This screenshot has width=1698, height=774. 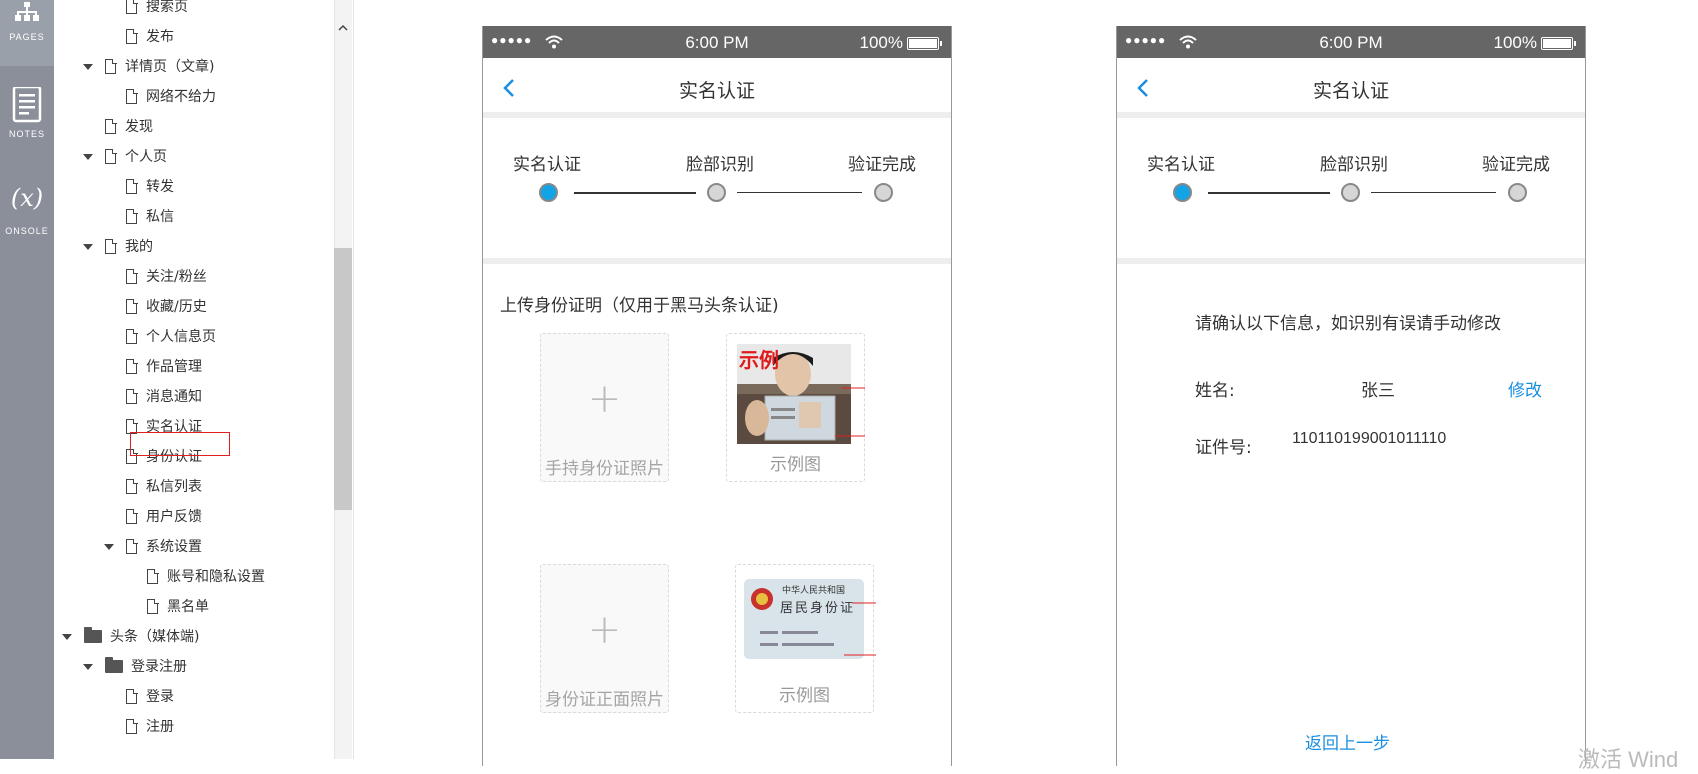 I want to click on tree-item-label: 作品管理, so click(x=174, y=367).